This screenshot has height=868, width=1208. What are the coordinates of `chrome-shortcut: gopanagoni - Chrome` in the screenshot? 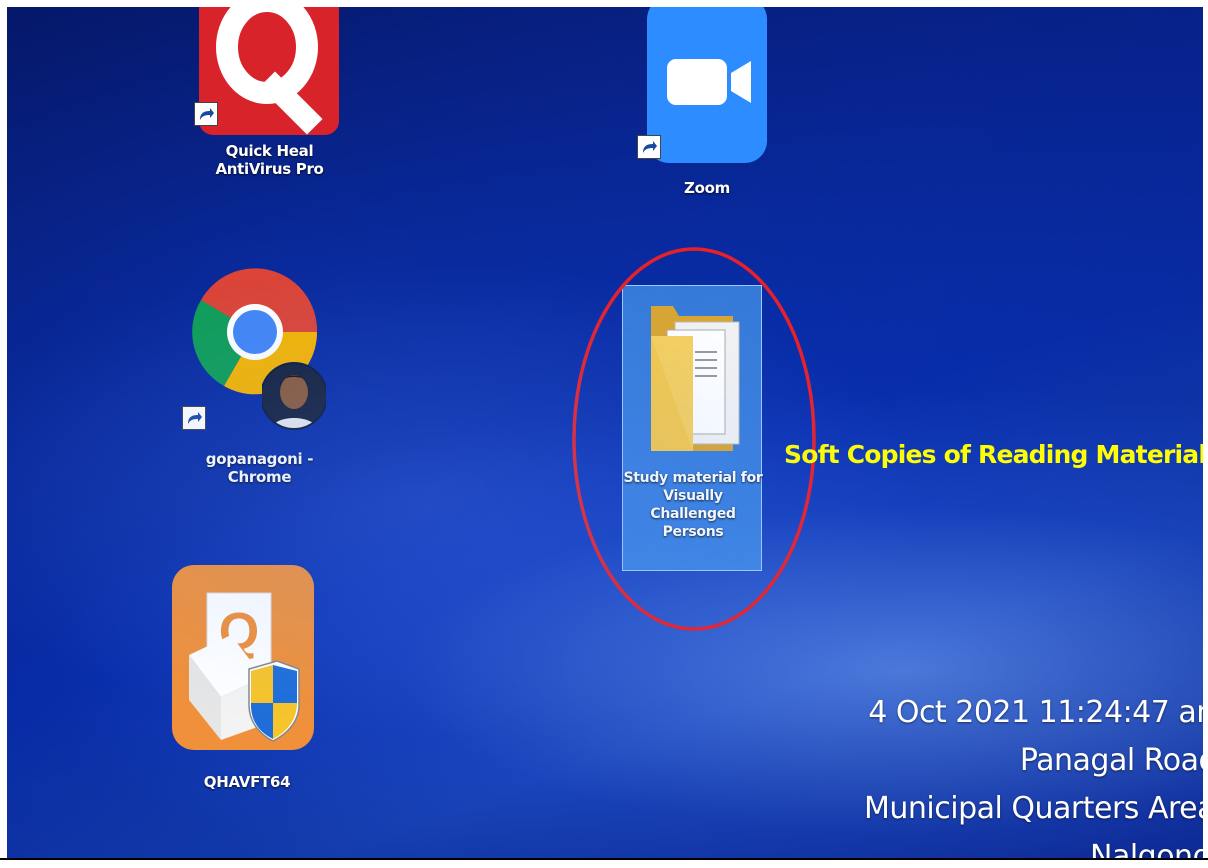 It's located at (259, 380).